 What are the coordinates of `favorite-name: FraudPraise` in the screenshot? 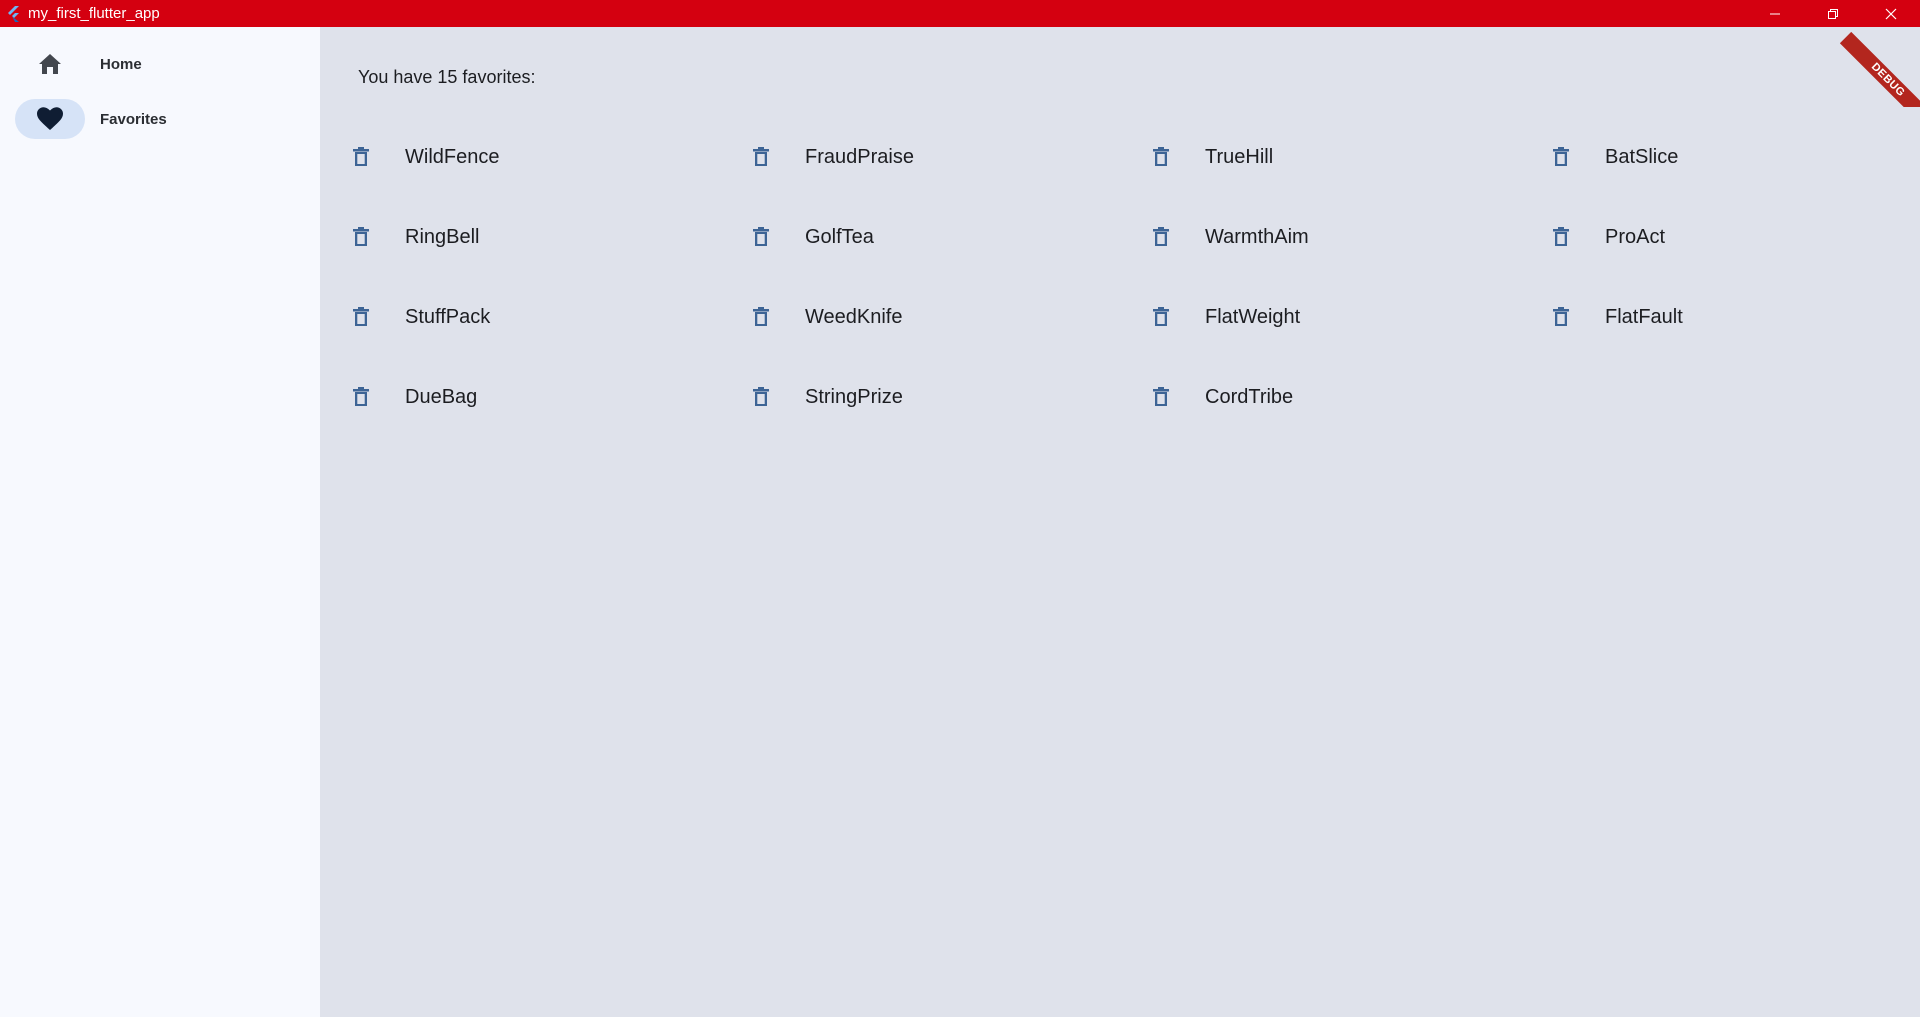 It's located at (859, 156).